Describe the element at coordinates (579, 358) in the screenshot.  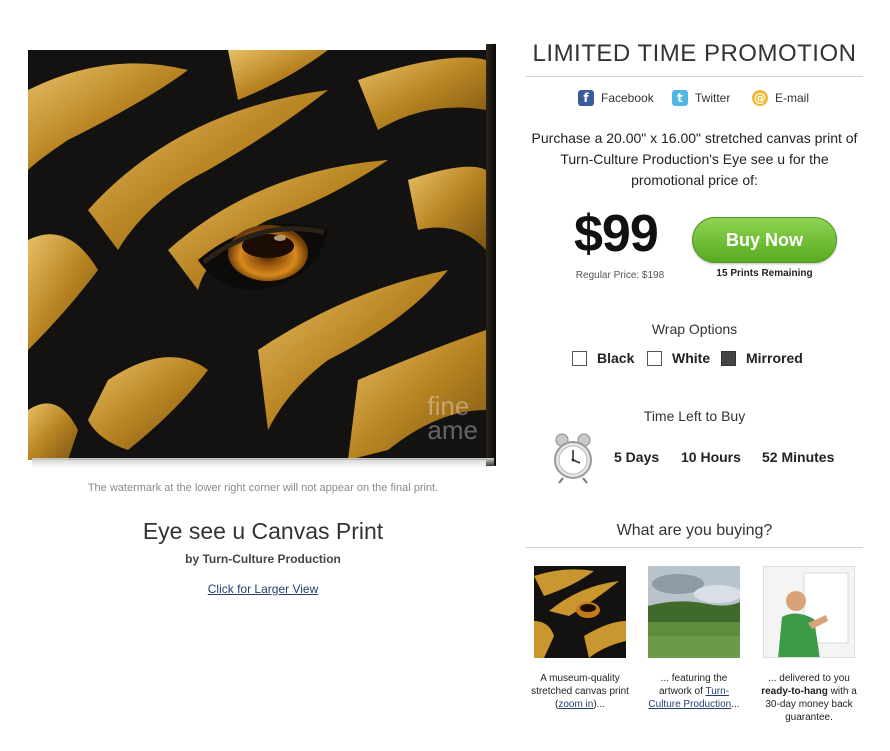
I see `wrap-checkbox-black` at that location.